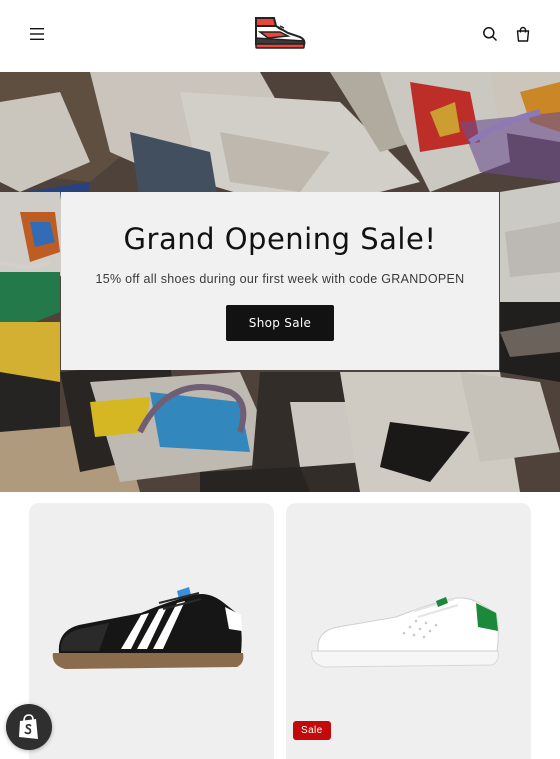 Image resolution: width=560 pixels, height=759 pixels. I want to click on black-white-sneaker-image, so click(148, 628).